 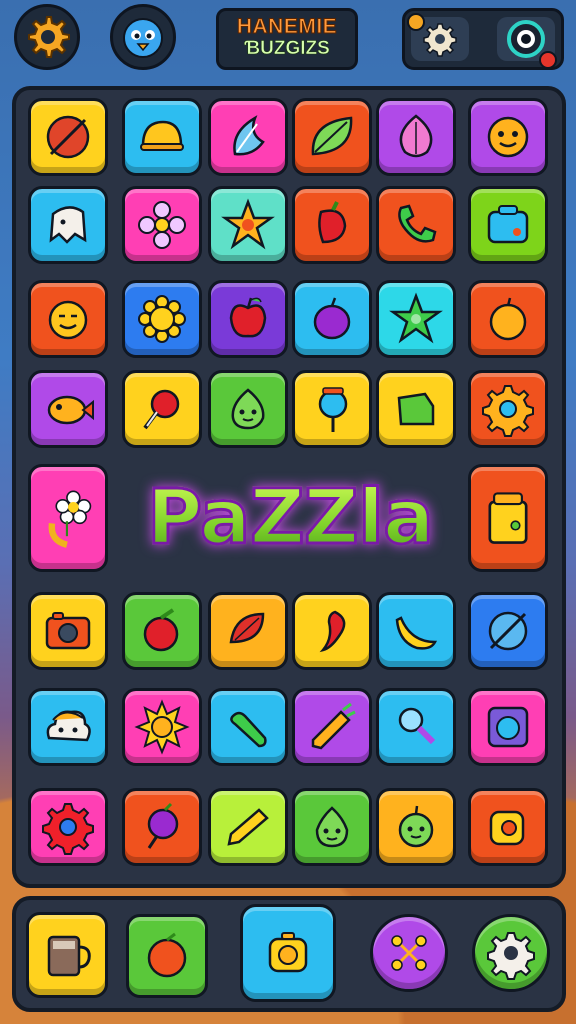 I want to click on tile-cup, so click(x=508, y=827).